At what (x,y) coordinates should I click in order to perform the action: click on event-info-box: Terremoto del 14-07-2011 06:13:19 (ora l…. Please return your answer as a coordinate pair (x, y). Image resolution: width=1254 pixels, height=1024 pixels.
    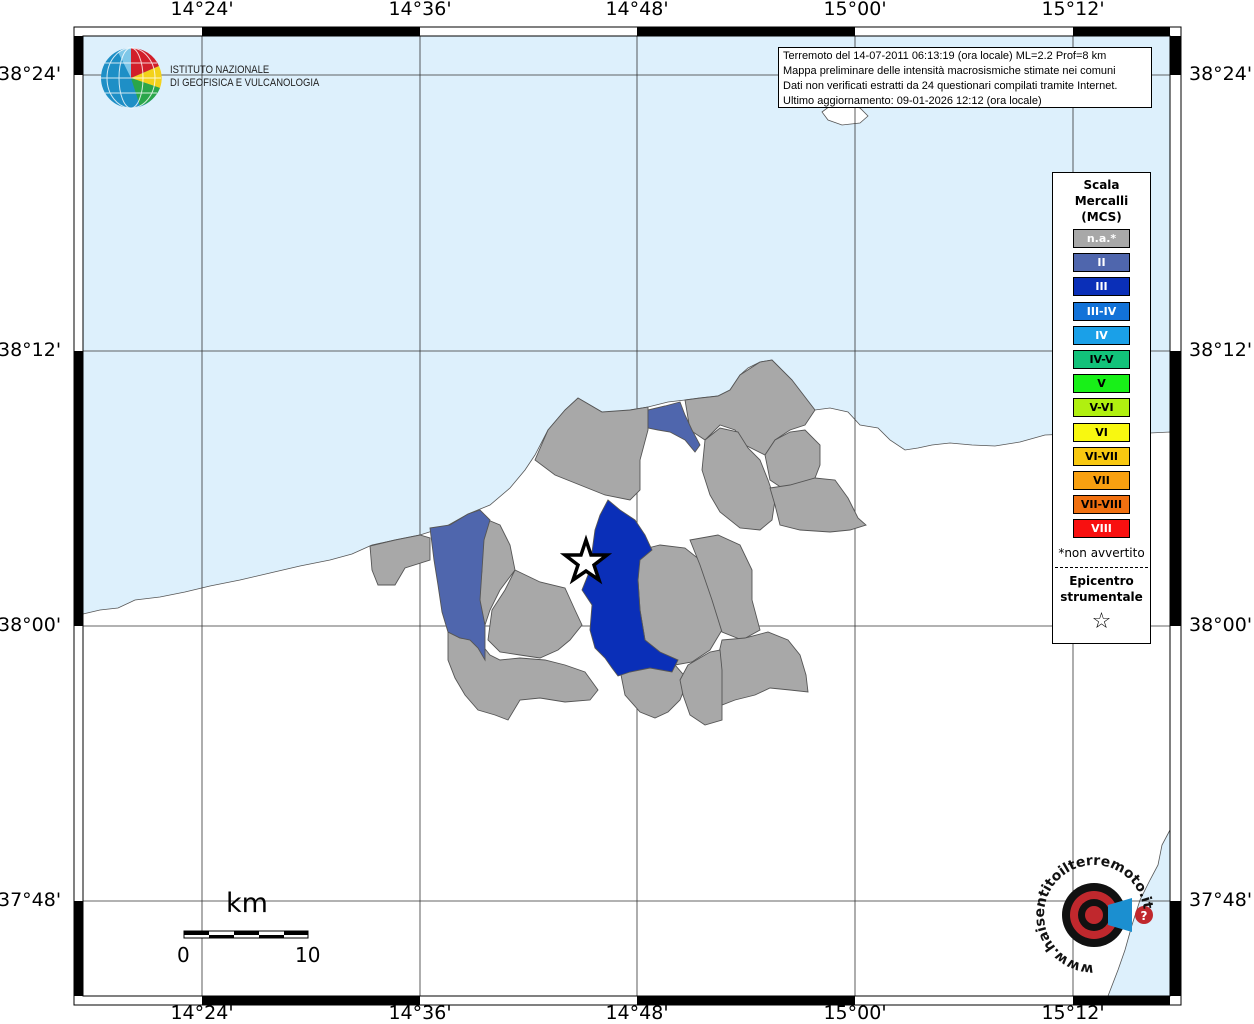
    Looking at the image, I should click on (965, 77).